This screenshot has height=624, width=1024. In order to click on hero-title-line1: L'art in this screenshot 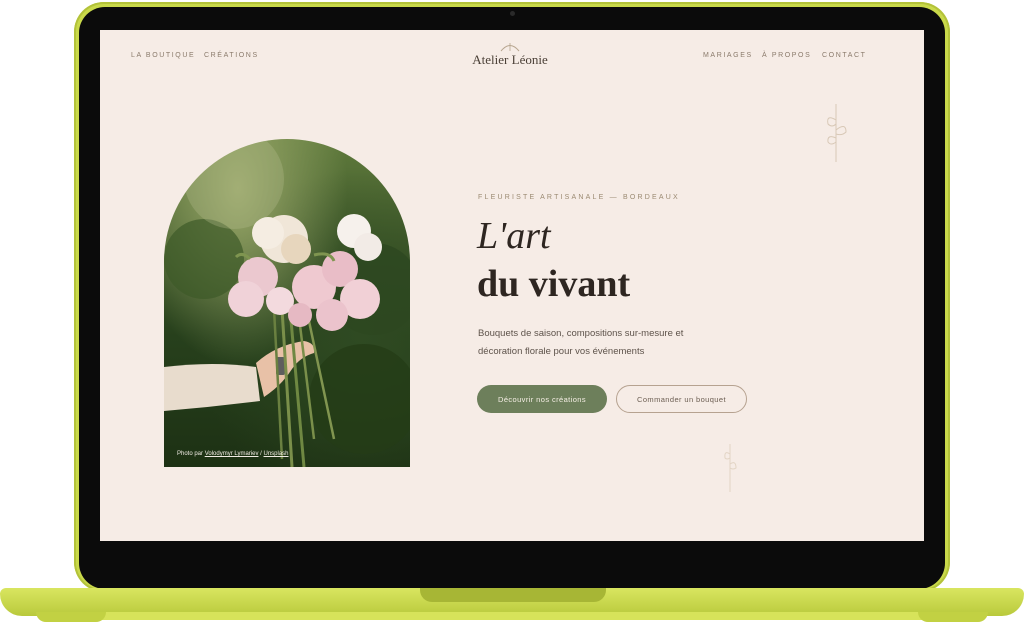, I will do `click(514, 236)`.